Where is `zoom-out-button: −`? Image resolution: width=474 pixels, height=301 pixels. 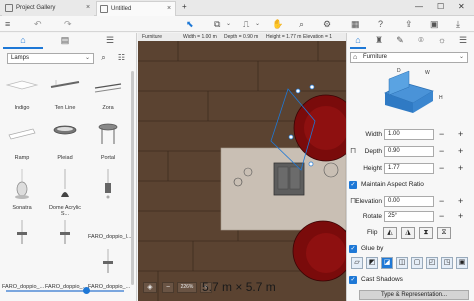 zoom-out-button: − is located at coordinates (168, 287).